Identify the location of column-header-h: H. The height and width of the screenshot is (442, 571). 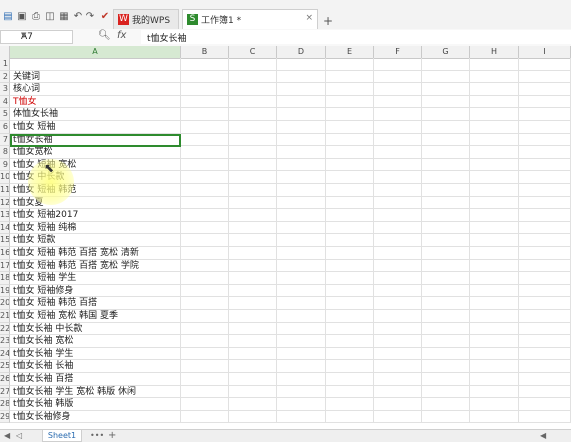
(494, 52).